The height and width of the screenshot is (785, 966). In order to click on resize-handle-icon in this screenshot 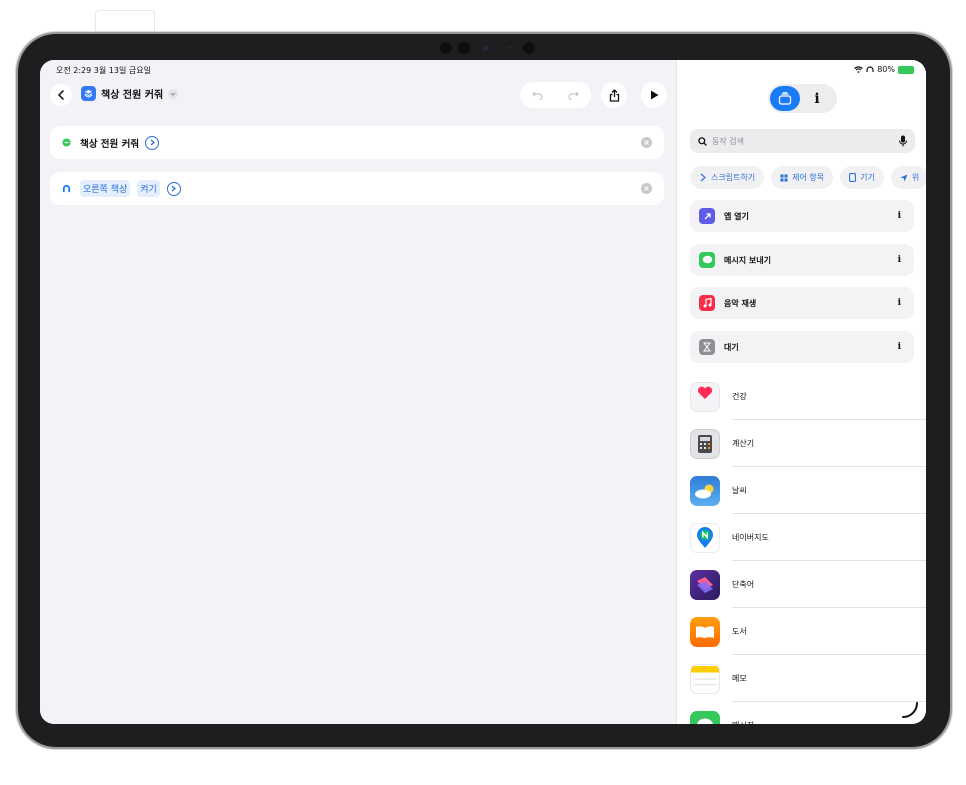, I will do `click(910, 710)`.